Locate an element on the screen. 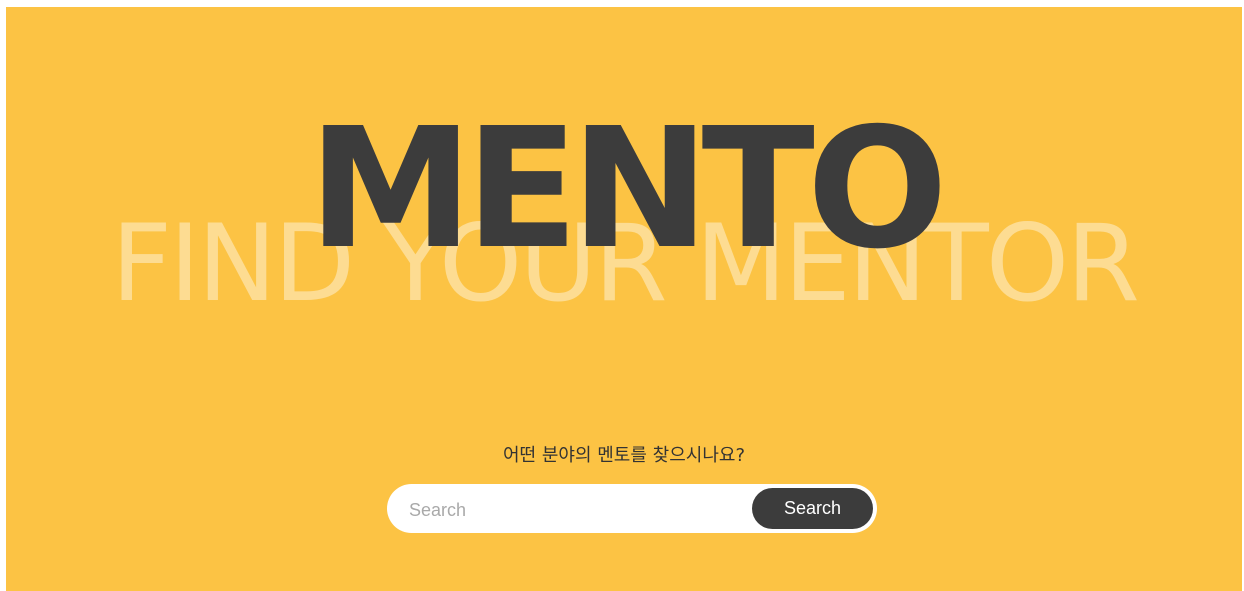 The image size is (1244, 591). search-input is located at coordinates (574, 508).